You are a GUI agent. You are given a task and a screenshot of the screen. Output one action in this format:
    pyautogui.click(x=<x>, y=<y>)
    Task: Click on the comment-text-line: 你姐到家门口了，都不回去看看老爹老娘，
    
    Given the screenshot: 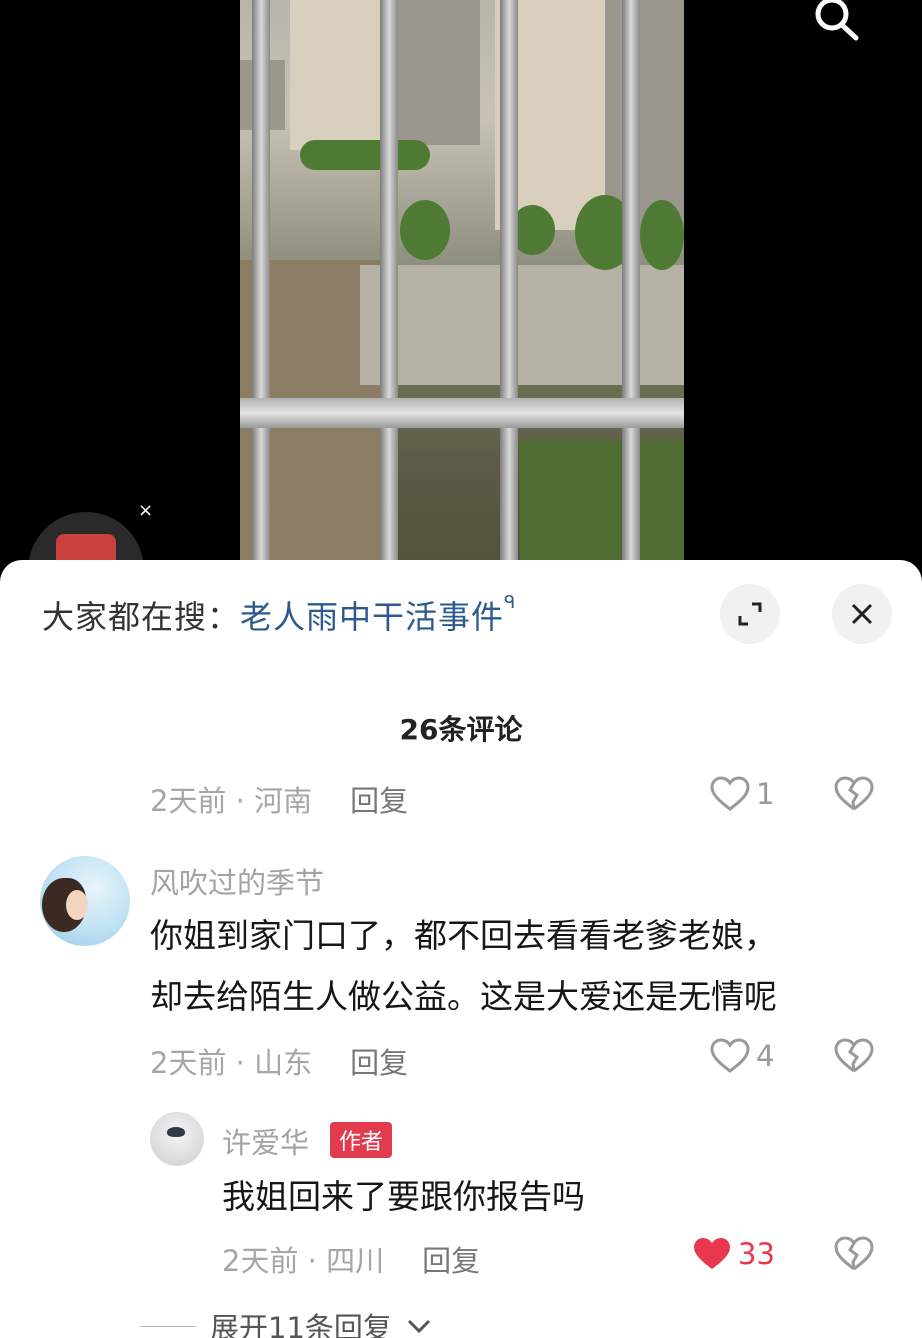 What is the action you would take?
    pyautogui.click(x=463, y=935)
    